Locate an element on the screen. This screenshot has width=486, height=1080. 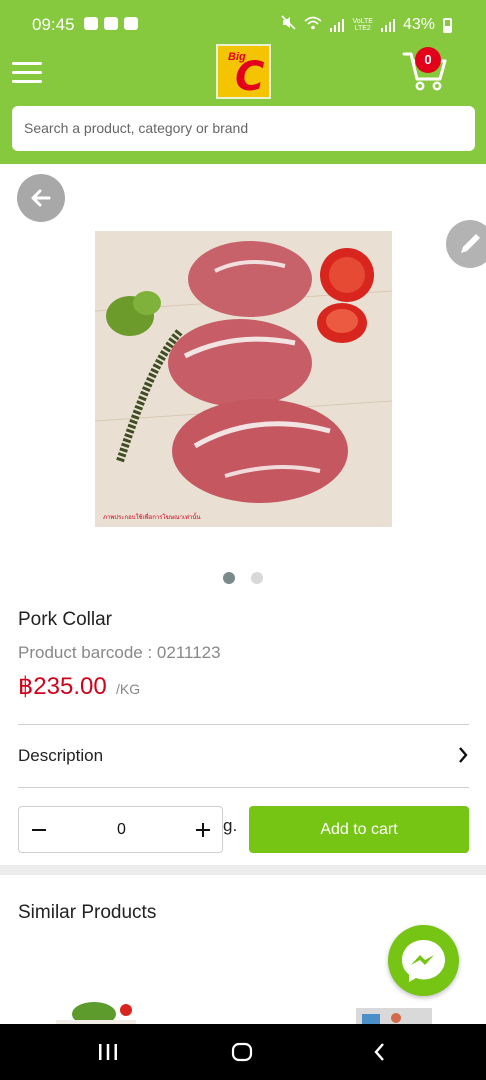
status-bar: 09:45 VoLTE LTE2 43% is located at coordinates (243, 20).